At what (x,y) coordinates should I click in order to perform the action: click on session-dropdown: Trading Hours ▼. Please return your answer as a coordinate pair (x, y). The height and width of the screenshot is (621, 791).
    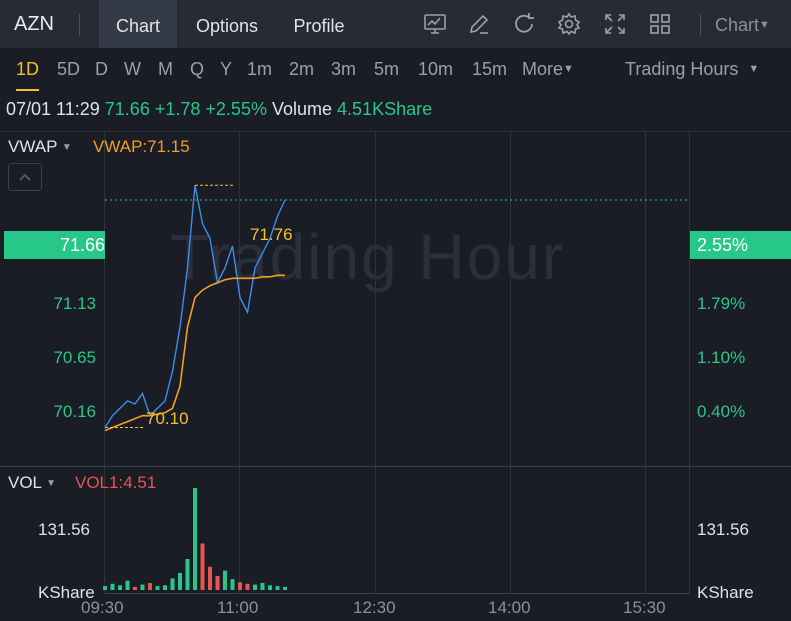
    Looking at the image, I should click on (692, 69).